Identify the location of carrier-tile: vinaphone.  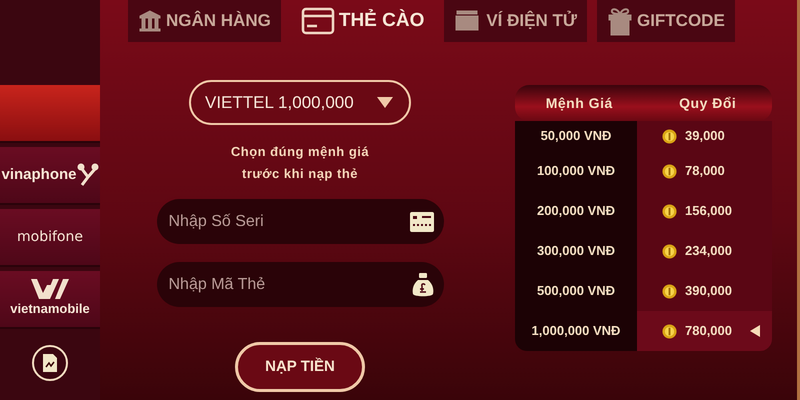
(50, 176).